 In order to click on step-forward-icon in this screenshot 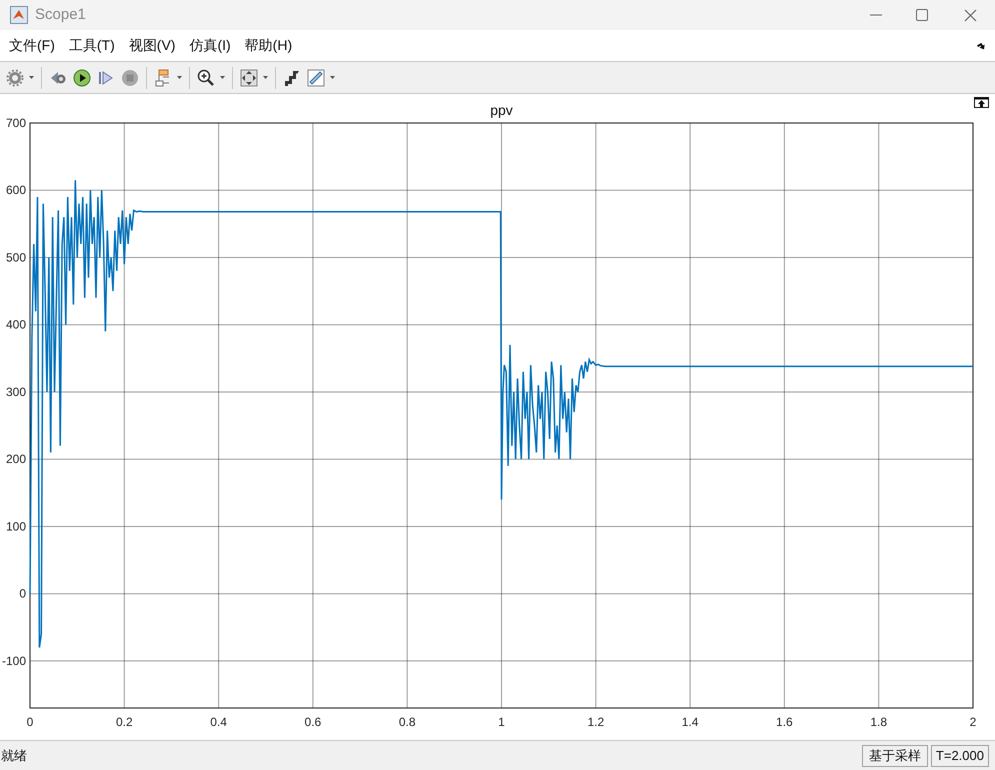, I will do `click(106, 77)`.